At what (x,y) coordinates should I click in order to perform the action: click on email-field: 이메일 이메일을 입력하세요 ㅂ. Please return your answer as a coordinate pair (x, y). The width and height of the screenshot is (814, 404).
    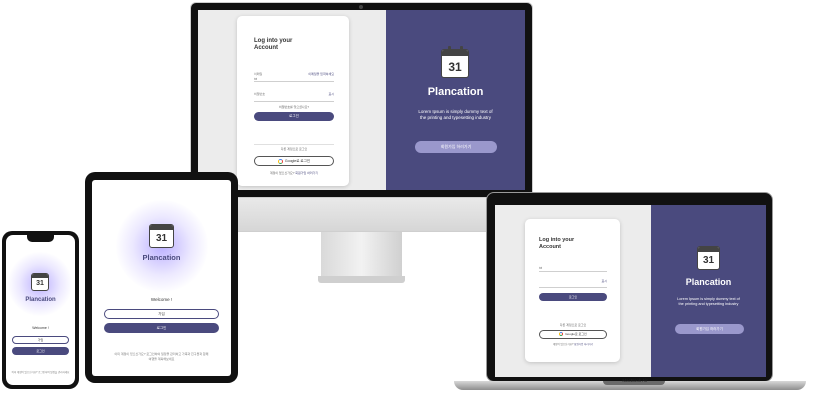
    Looking at the image, I should click on (294, 77).